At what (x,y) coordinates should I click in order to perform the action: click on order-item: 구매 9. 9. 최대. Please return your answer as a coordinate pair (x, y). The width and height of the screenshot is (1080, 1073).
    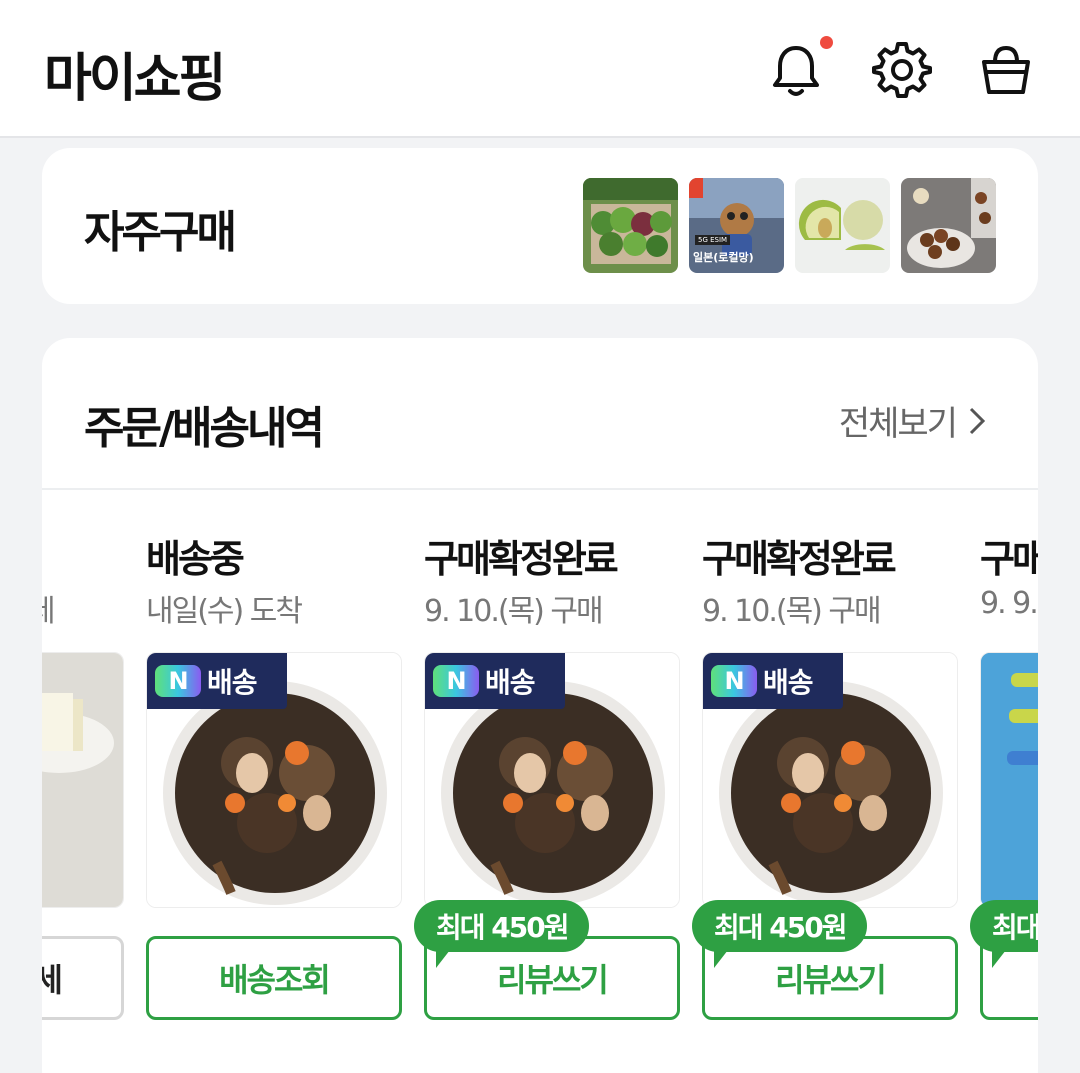
    Looking at the image, I should click on (1004, 778).